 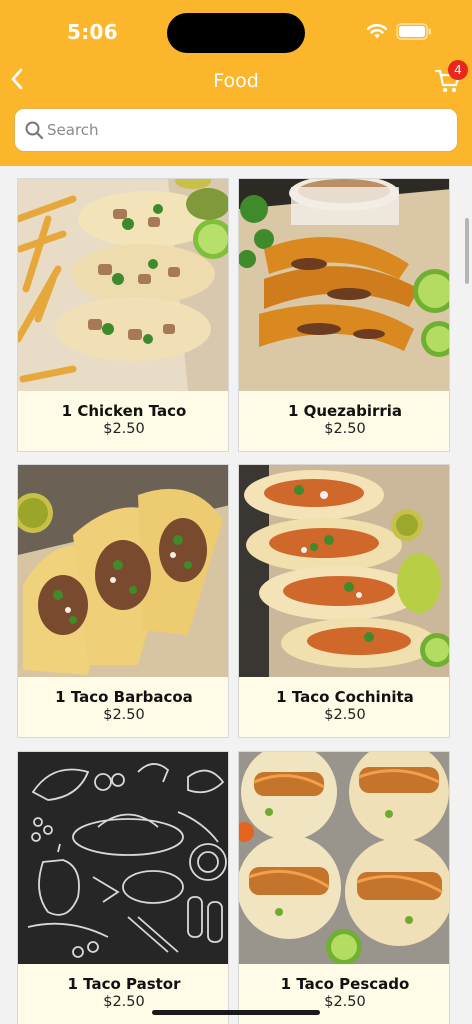 I want to click on cart-button: 4, so click(x=451, y=78).